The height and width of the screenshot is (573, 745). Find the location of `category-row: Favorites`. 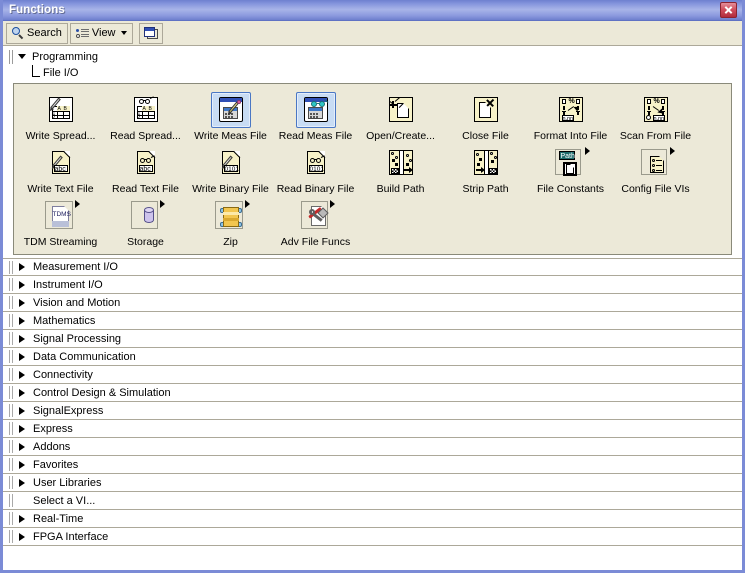

category-row: Favorites is located at coordinates (372, 465).